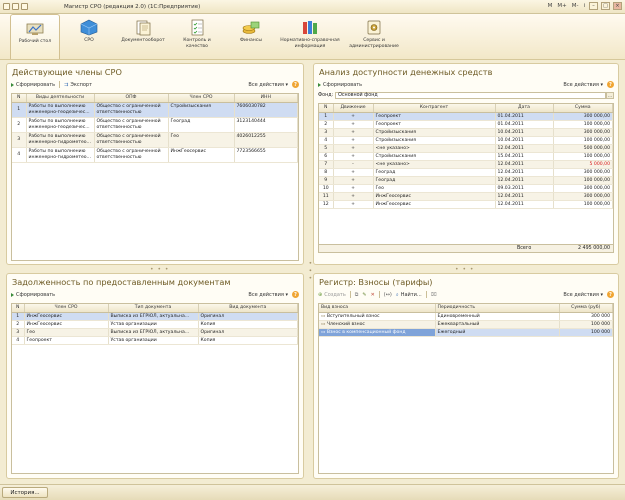  What do you see at coordinates (434, 148) in the screenshot?
I see `cell: <не указано>` at bounding box center [434, 148].